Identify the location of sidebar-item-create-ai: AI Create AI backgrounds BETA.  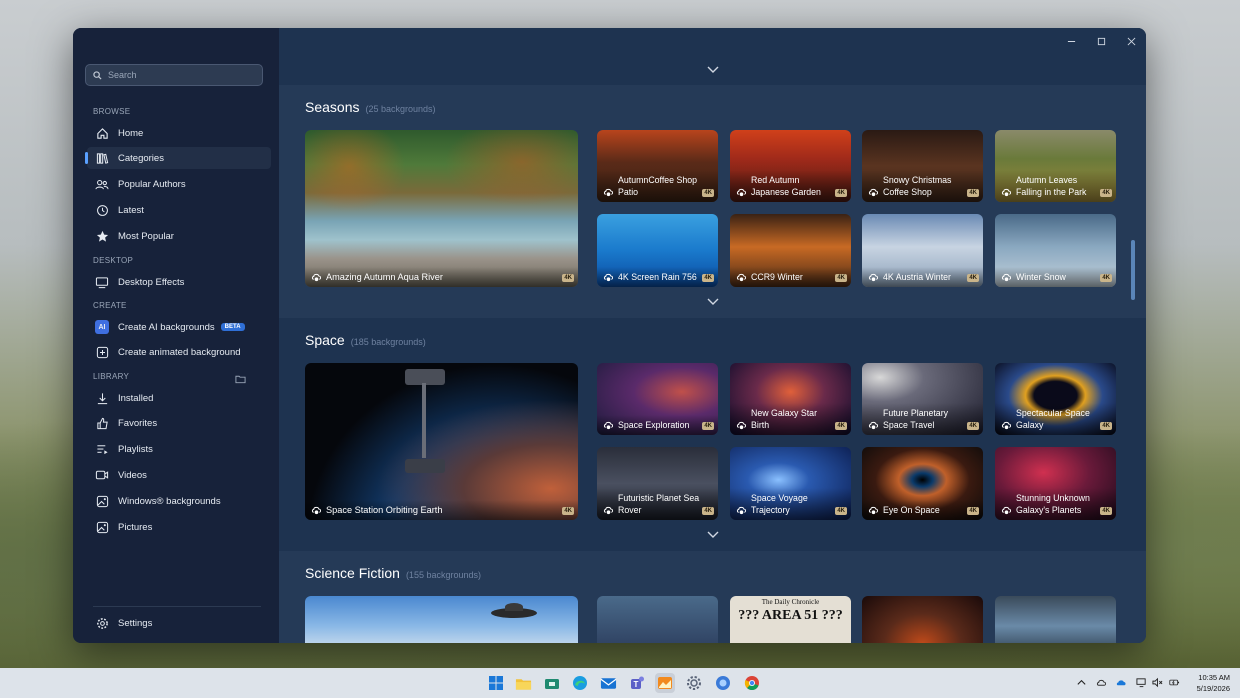
(179, 327).